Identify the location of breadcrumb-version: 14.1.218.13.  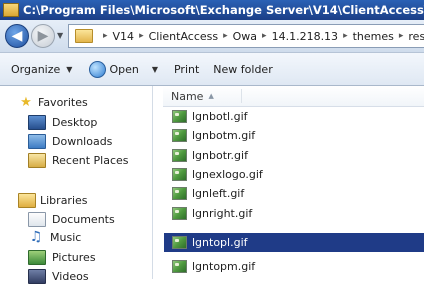
(305, 36).